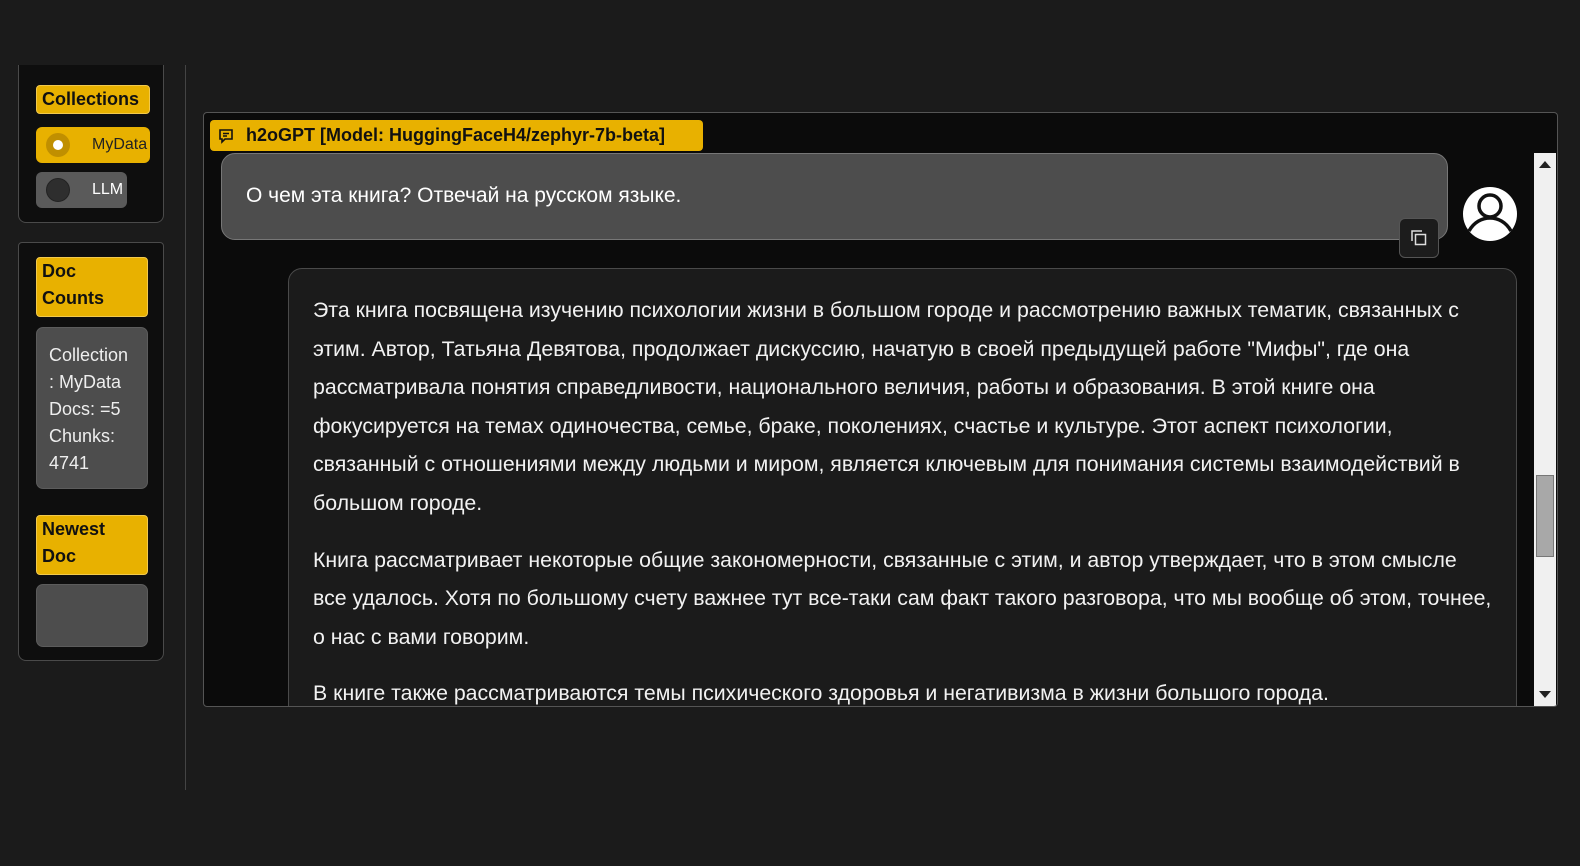 The height and width of the screenshot is (866, 1580). I want to click on collection-option-mydata: MyData, so click(93, 145).